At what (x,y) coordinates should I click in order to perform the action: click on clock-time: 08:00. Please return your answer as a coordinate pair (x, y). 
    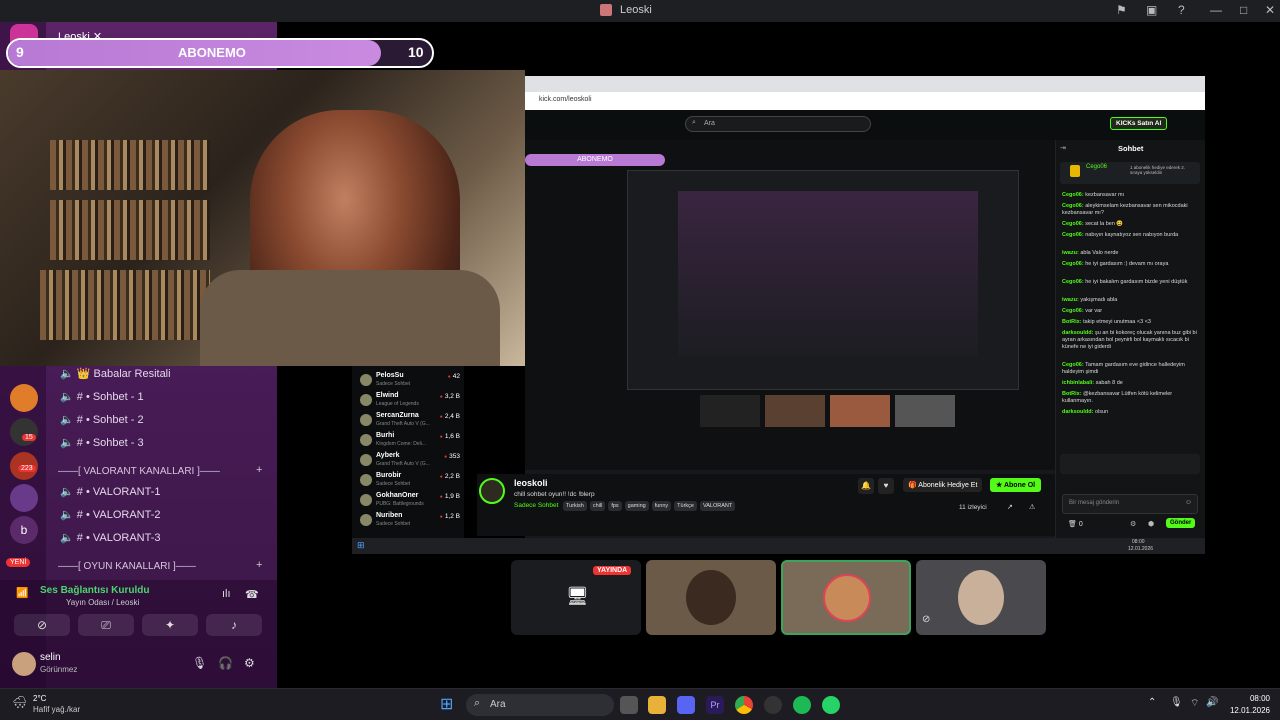
    Looking at the image, I should click on (1245, 698).